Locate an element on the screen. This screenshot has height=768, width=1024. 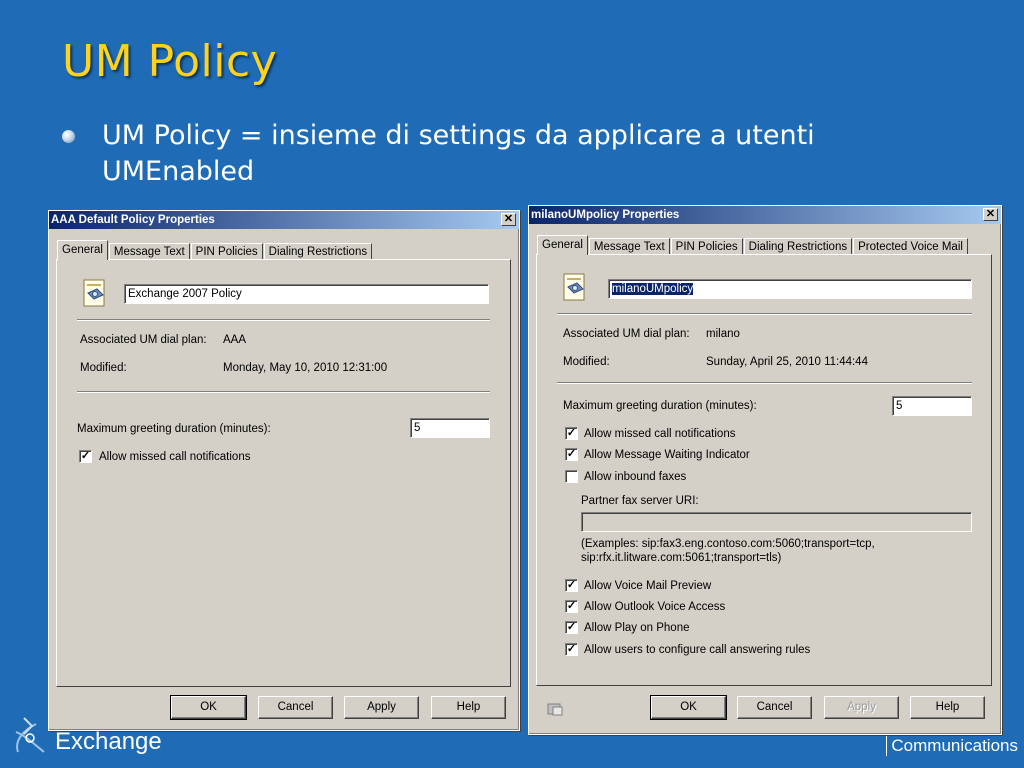
dialog-title: AAA Default Policy Properties is located at coordinates (133, 220).